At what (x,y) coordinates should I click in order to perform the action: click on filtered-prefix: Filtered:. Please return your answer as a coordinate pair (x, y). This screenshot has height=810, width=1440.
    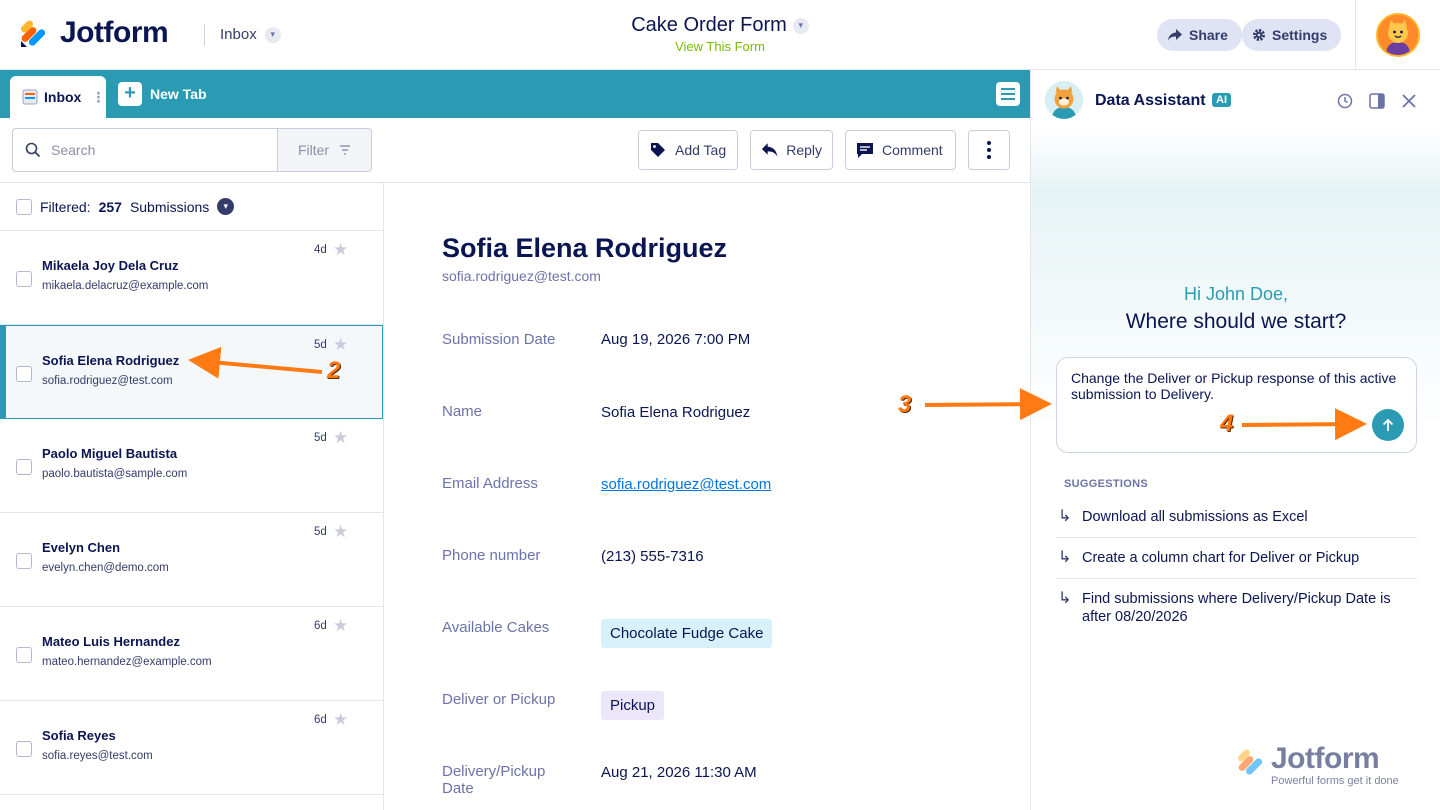
    Looking at the image, I should click on (65, 206).